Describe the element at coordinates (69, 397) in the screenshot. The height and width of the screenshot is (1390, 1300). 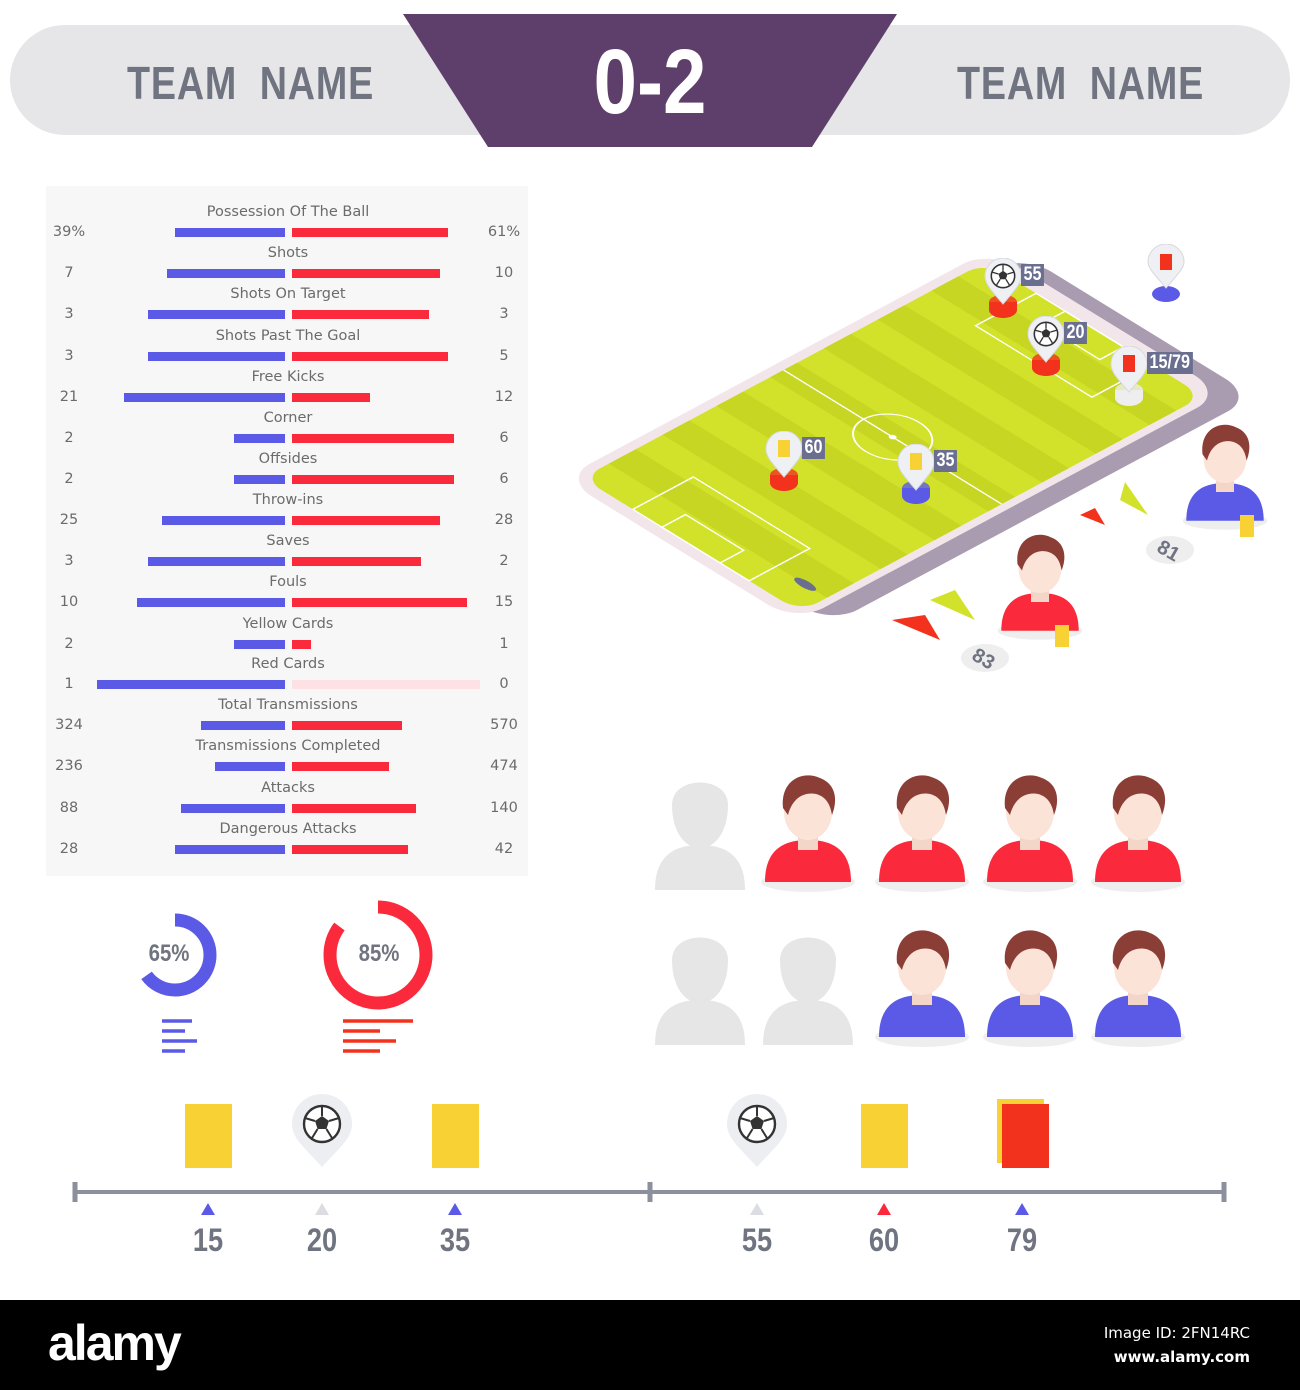
I see `home-value: 21` at that location.